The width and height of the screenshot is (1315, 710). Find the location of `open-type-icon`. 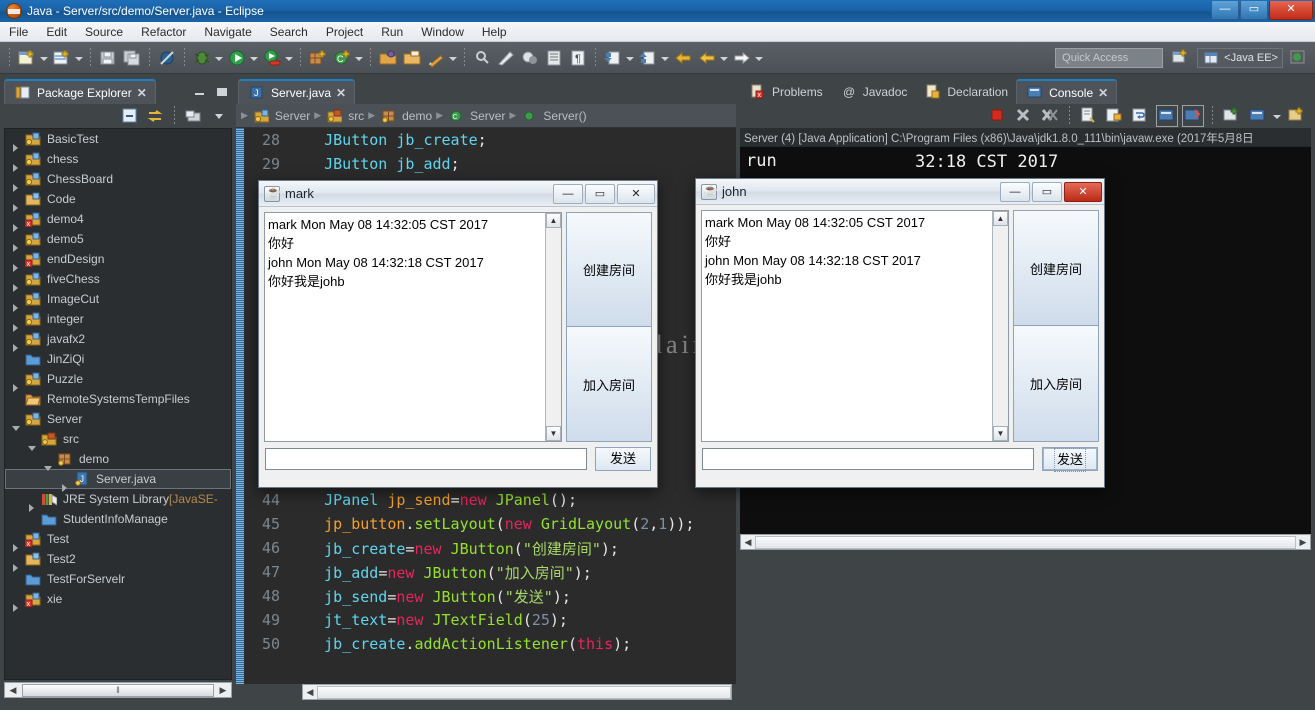

open-type-icon is located at coordinates (388, 58).